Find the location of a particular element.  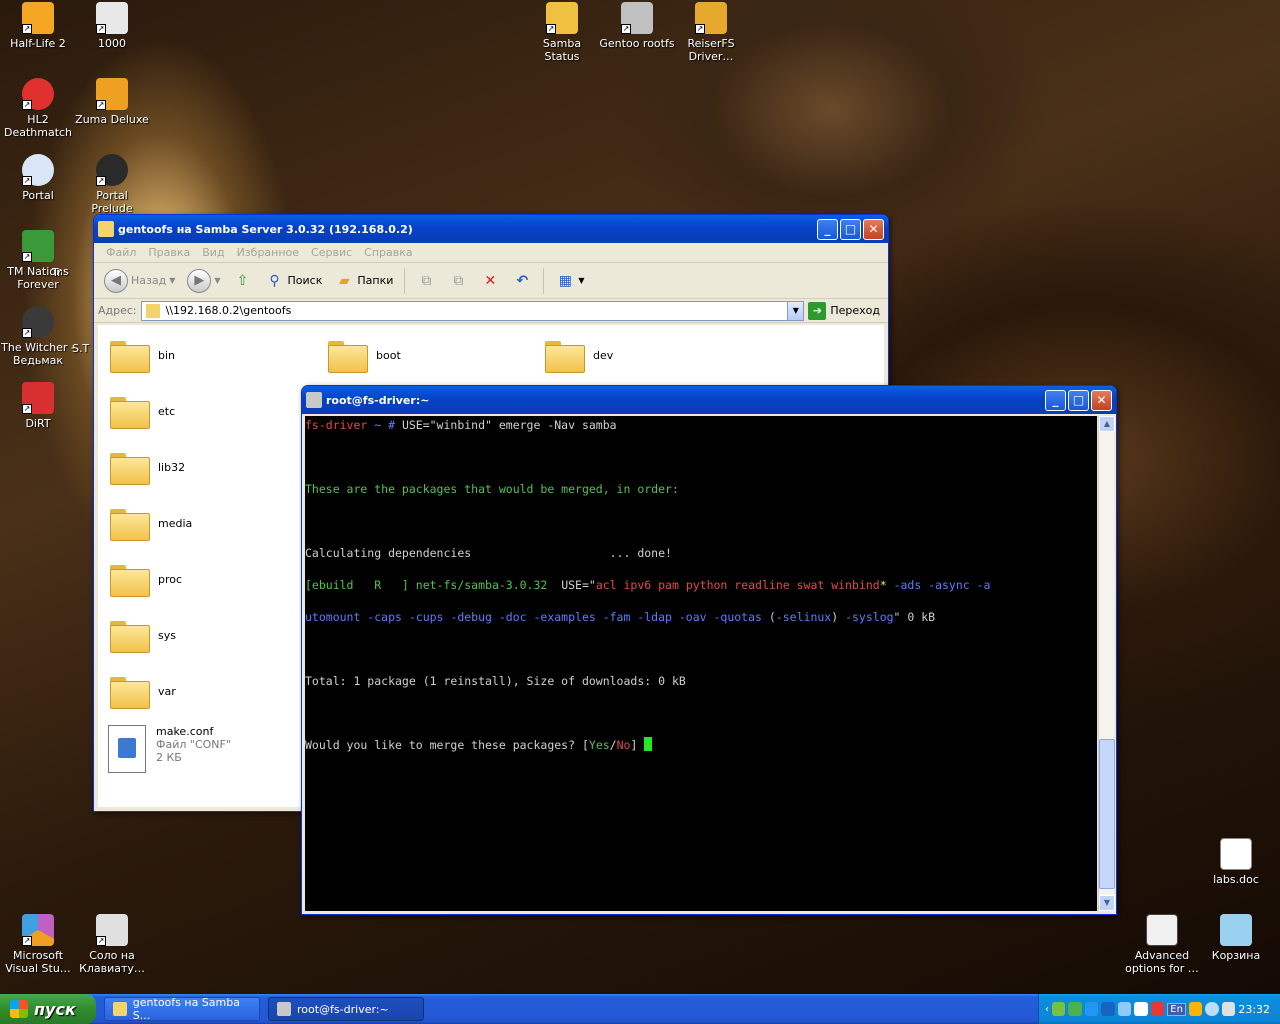

terminal-line-calc: Calculating dependencies ... done! is located at coordinates (488, 553).